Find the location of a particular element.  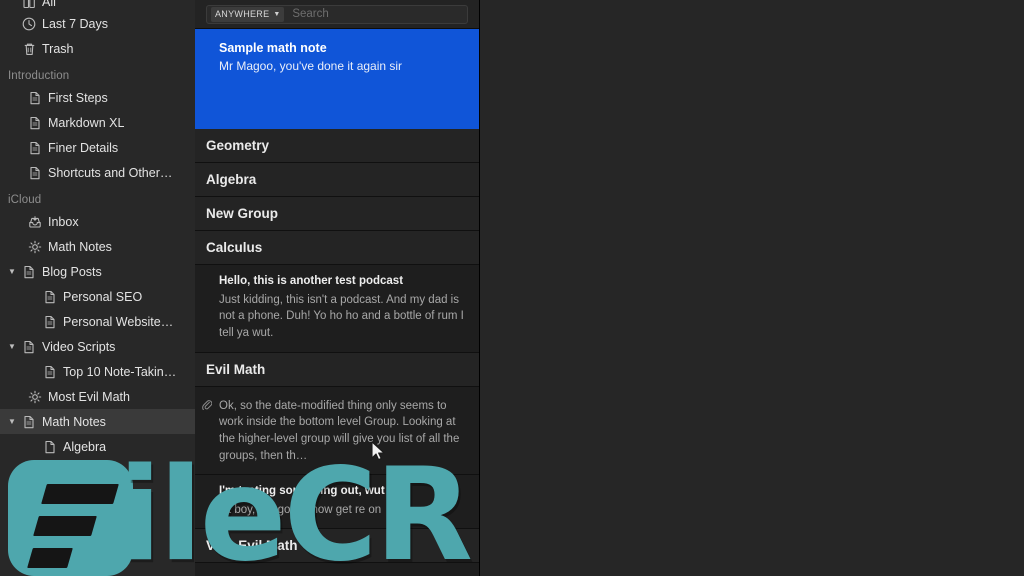

sidebar-item-most-evil-math: Most Evil Math is located at coordinates (97, 396).